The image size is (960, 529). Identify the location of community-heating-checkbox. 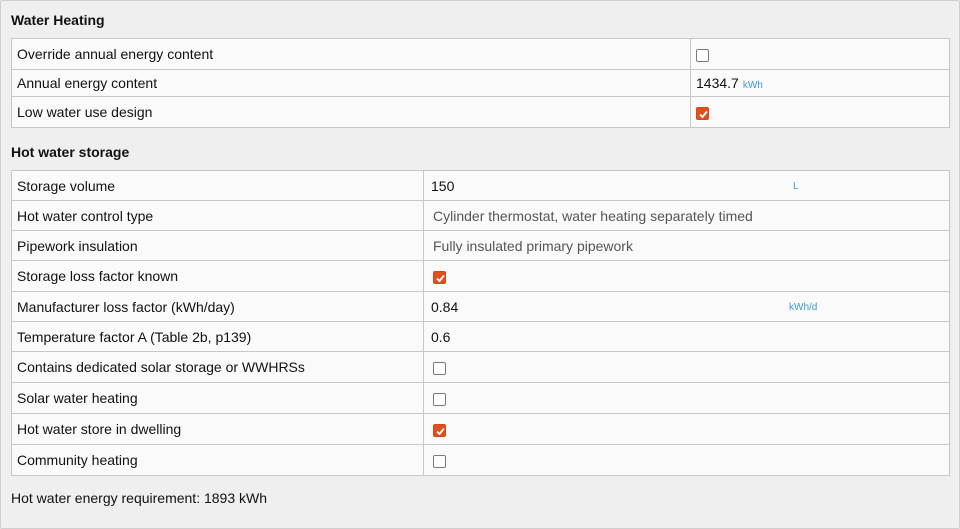
(439, 461).